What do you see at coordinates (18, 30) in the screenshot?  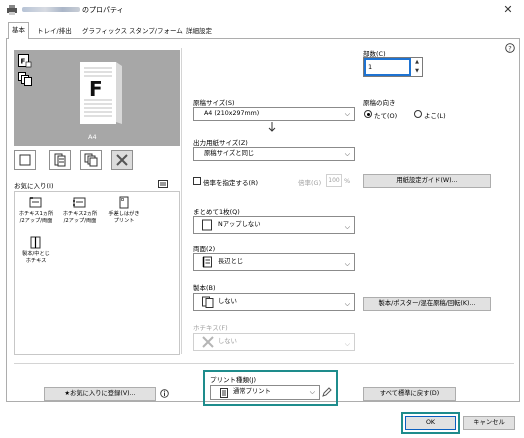 I see `tab-basic: 基本` at bounding box center [18, 30].